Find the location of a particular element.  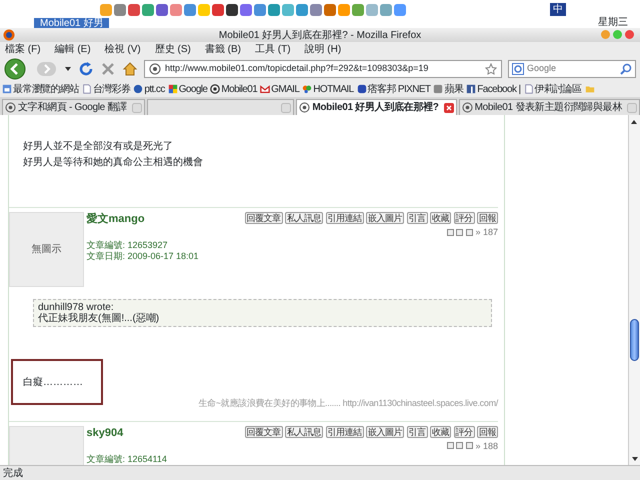

menu-item: 工具 (T) is located at coordinates (272, 49).